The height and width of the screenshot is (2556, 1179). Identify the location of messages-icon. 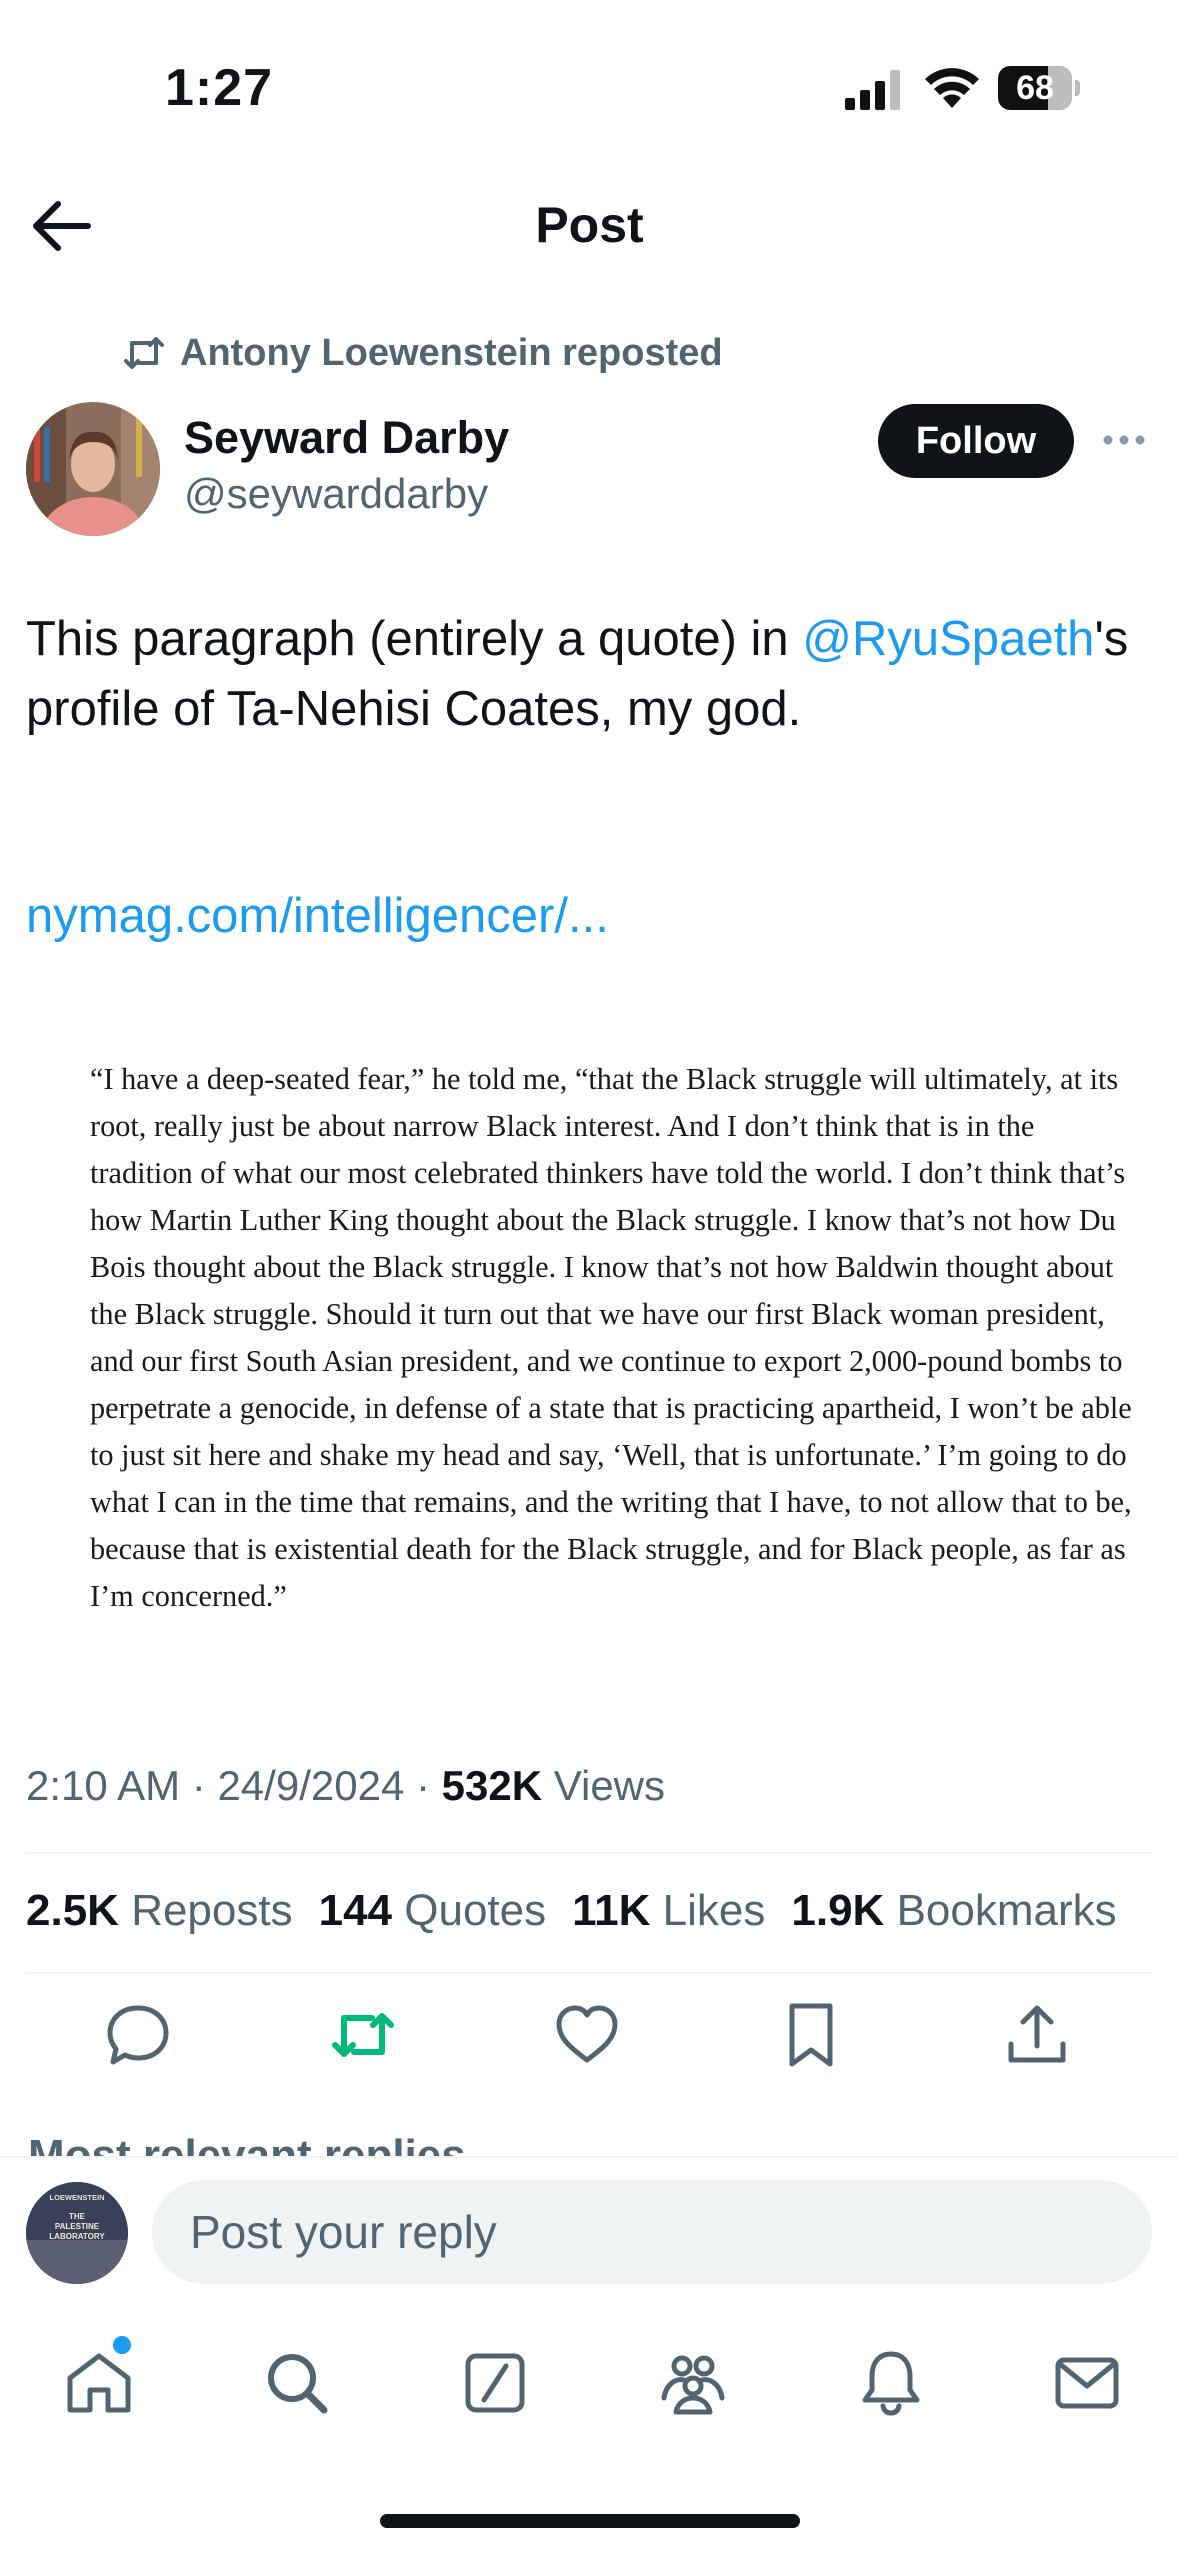
(1087, 2383).